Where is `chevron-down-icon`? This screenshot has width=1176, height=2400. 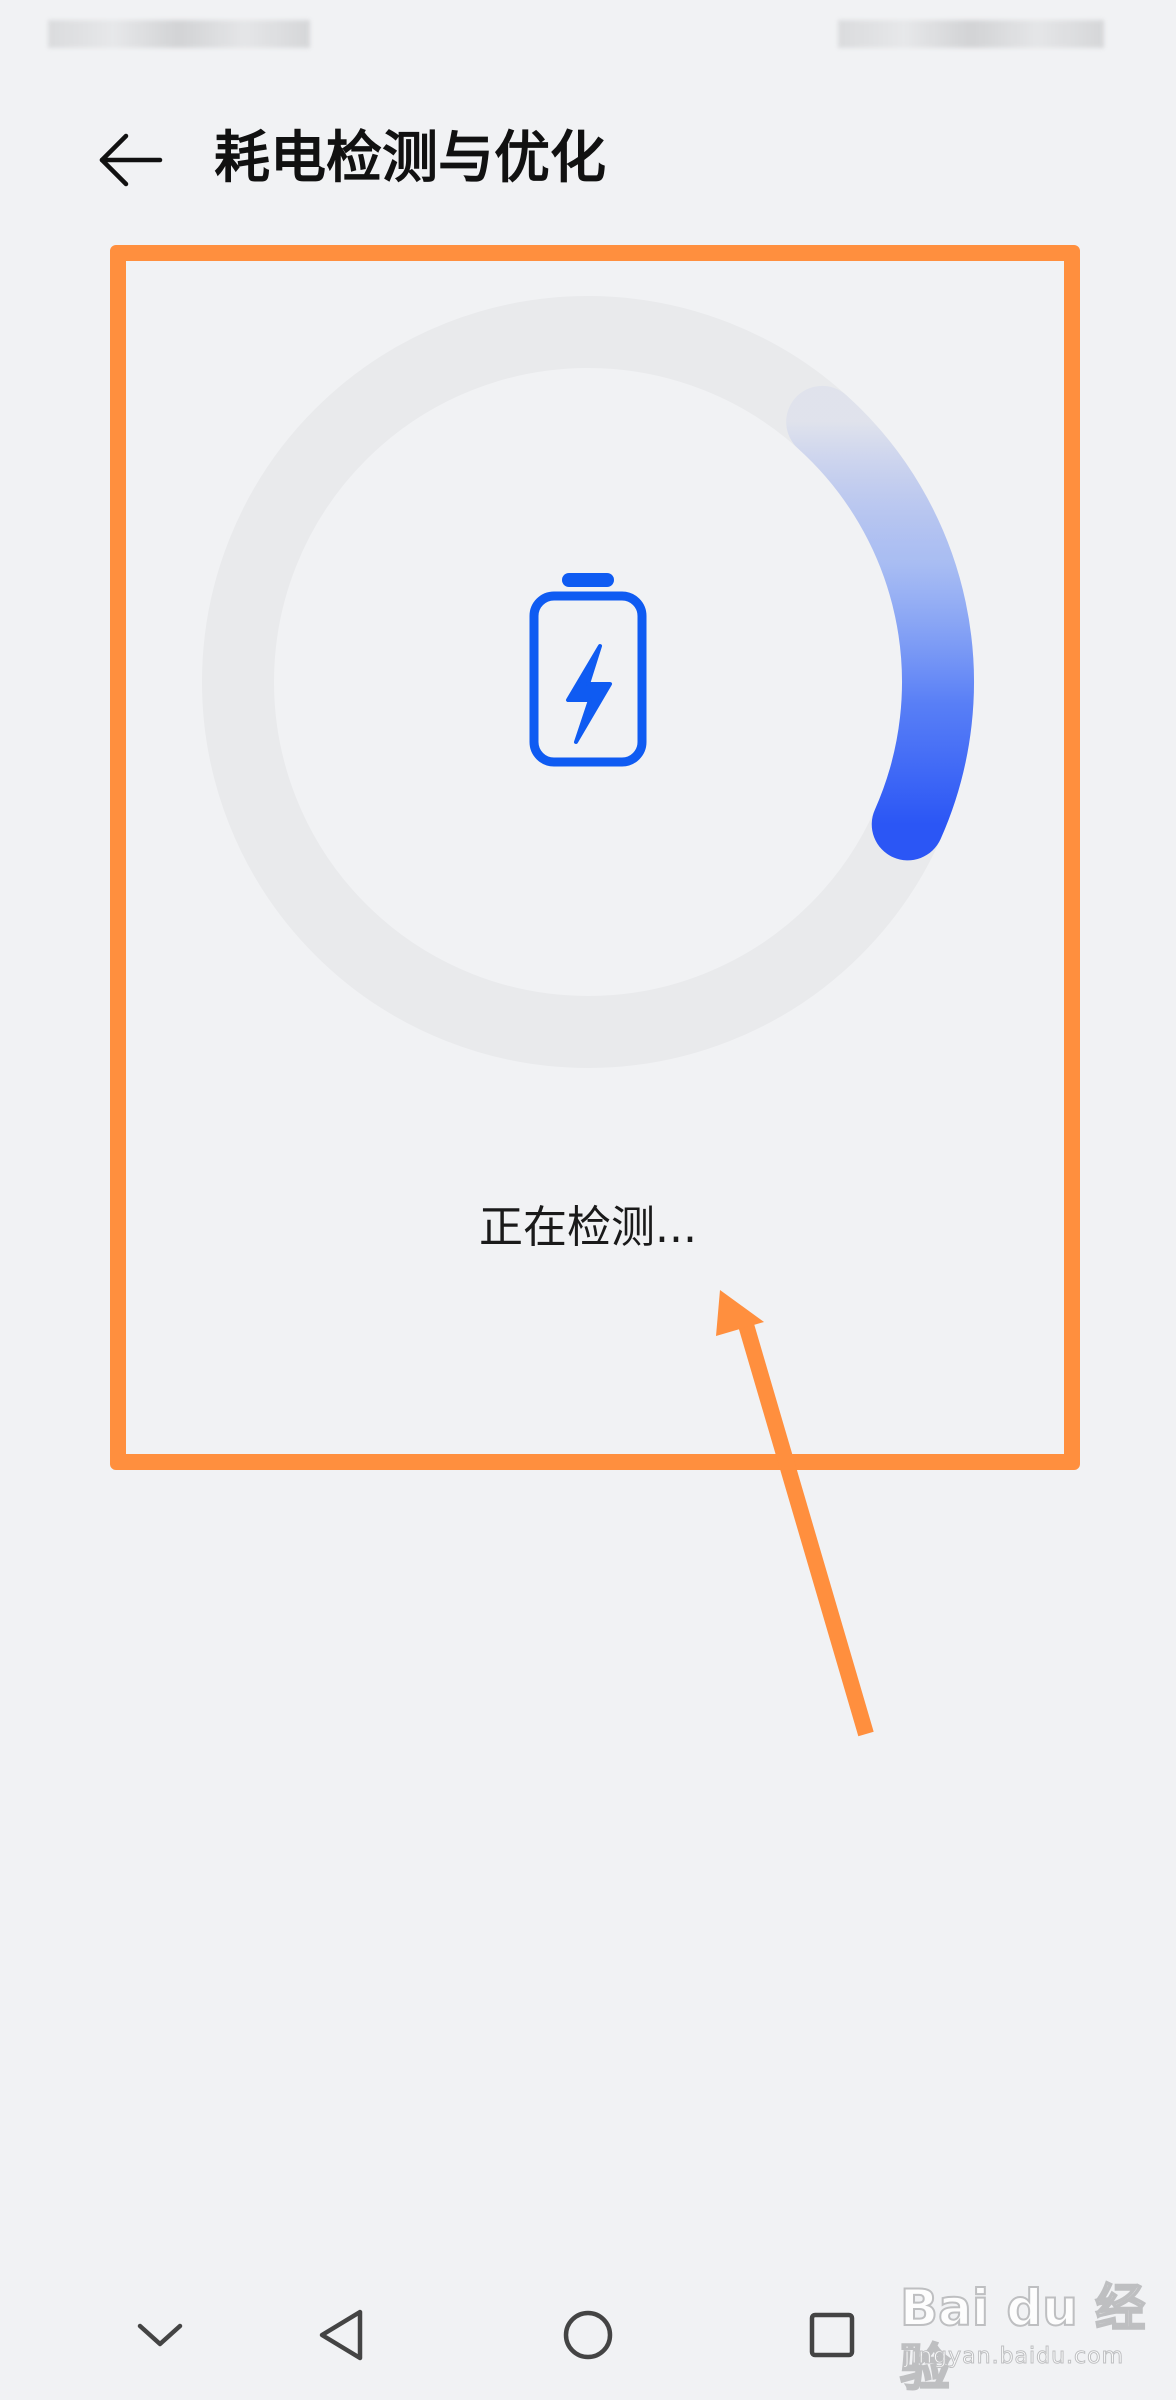
chevron-down-icon is located at coordinates (160, 2335).